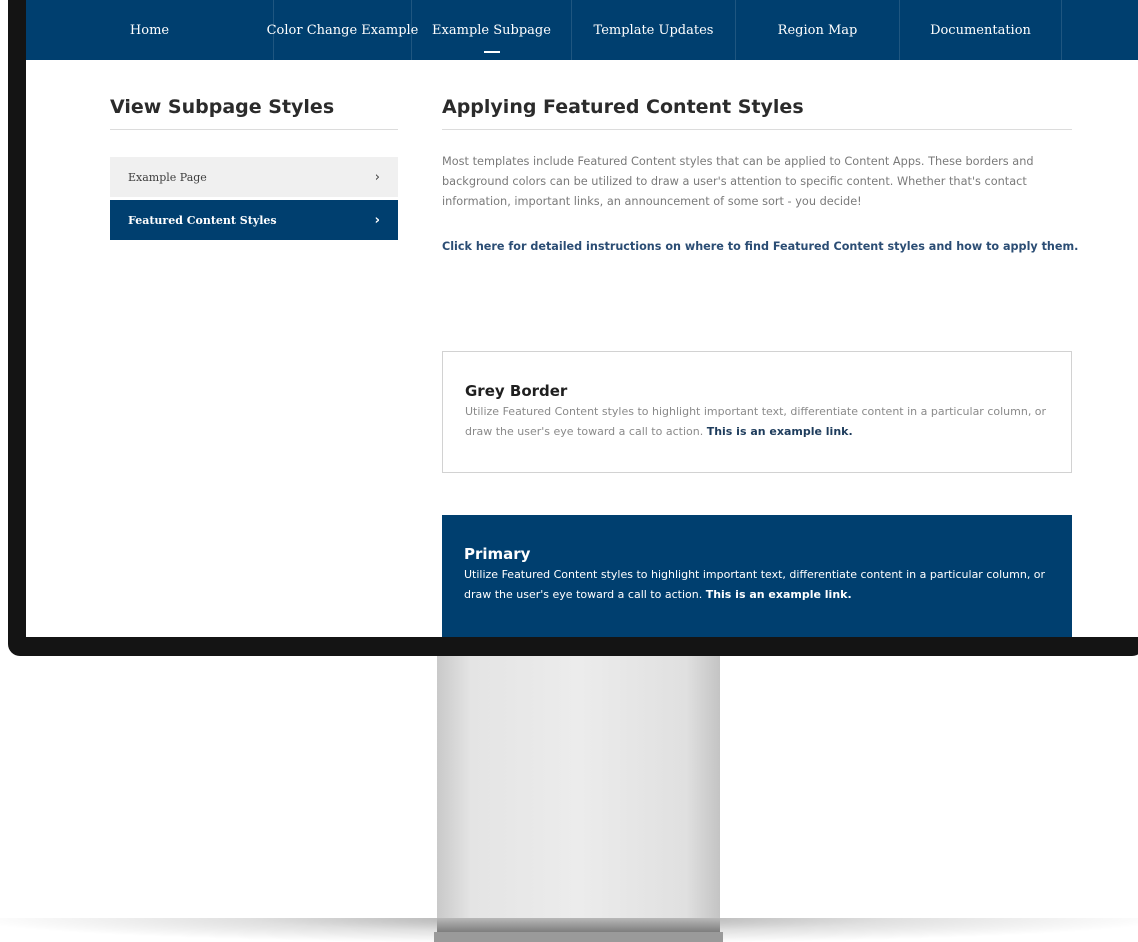 The height and width of the screenshot is (942, 1138). I want to click on card-title: Primary, so click(497, 554).